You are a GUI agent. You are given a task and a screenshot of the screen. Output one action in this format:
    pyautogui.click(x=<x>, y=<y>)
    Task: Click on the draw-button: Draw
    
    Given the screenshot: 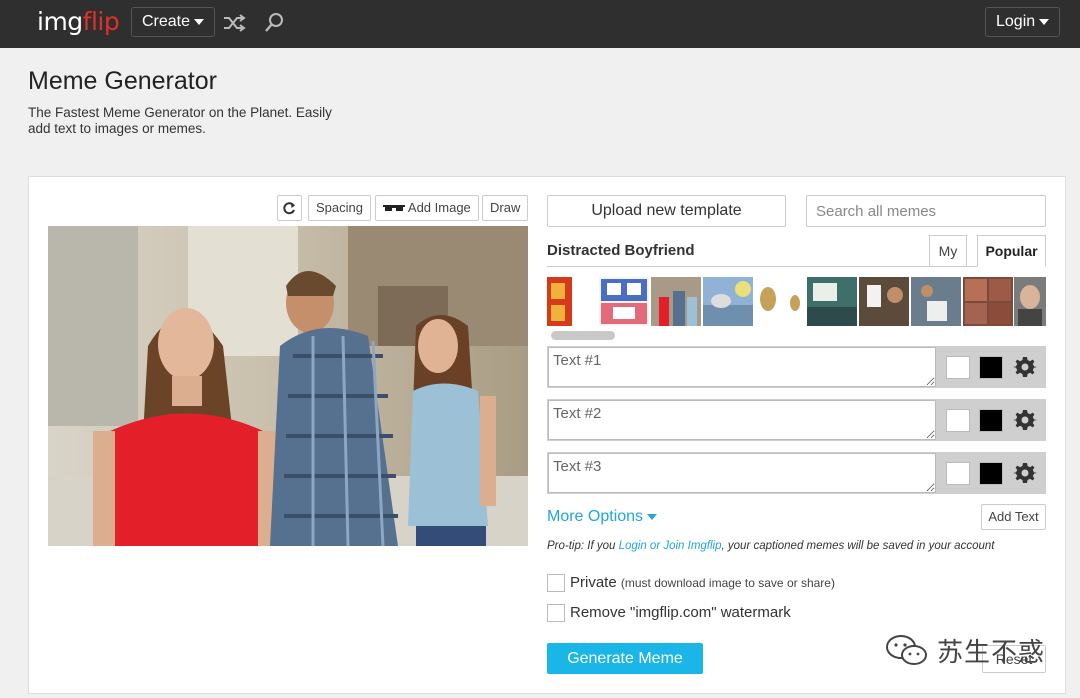 What is the action you would take?
    pyautogui.click(x=505, y=208)
    